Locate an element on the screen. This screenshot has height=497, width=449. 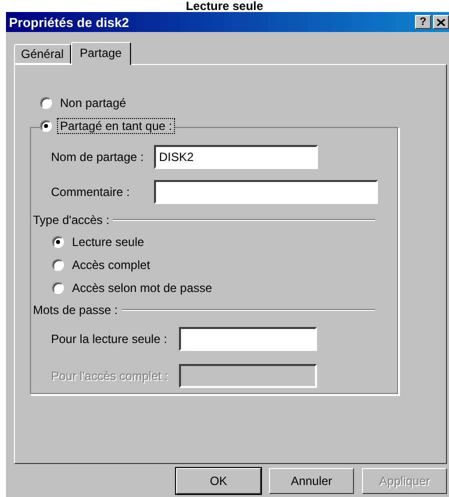
radio-label: Accès selon mot de passe is located at coordinates (142, 288).